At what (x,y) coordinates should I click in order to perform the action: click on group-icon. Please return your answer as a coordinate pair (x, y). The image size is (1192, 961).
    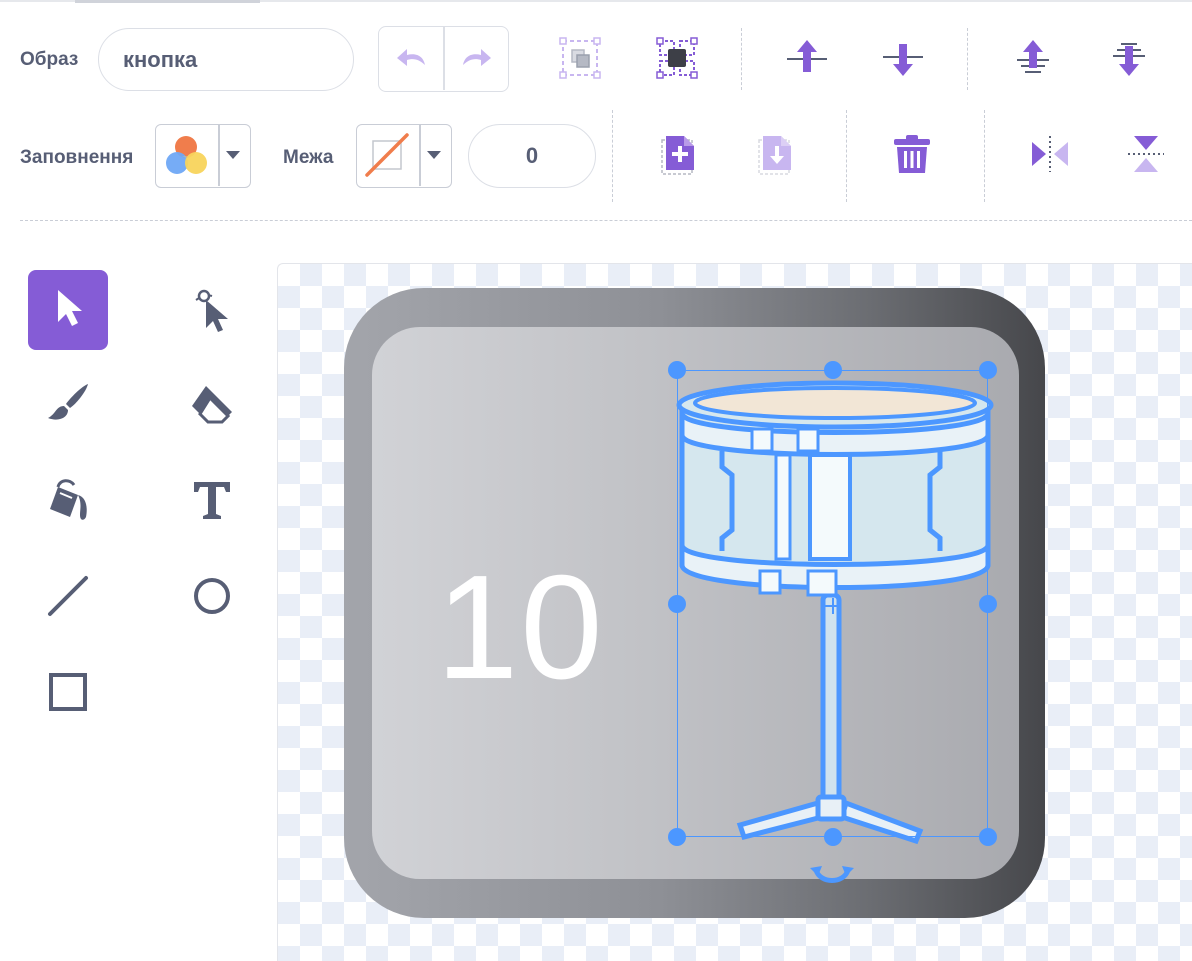
    Looking at the image, I should click on (580, 60).